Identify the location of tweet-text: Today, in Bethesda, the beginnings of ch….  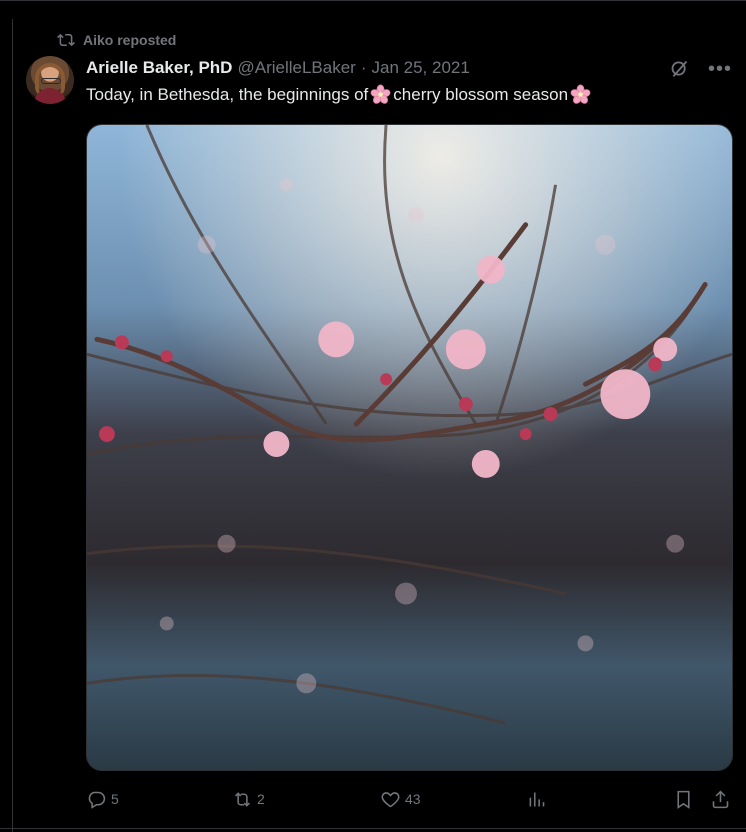
(338, 94).